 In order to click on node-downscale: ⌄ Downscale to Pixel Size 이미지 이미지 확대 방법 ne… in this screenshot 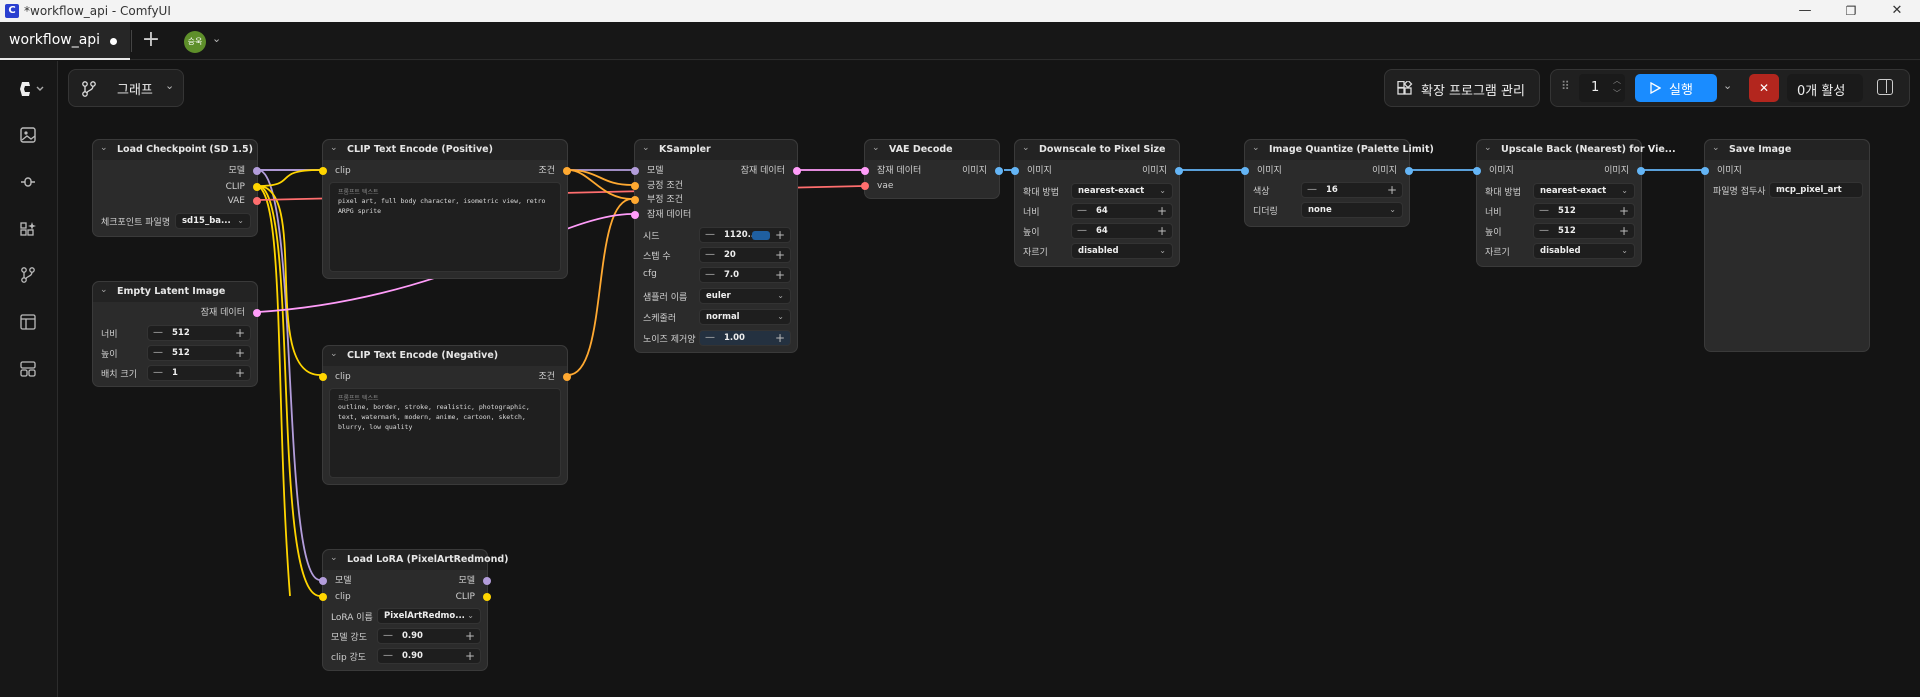, I will do `click(1097, 203)`.